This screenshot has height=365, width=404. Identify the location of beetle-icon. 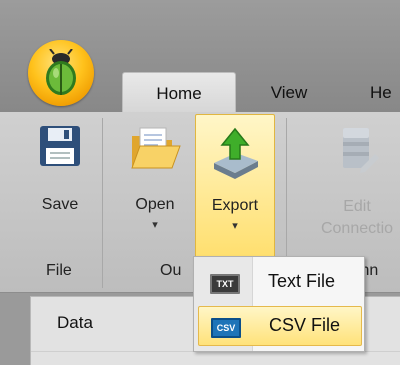
(61, 72).